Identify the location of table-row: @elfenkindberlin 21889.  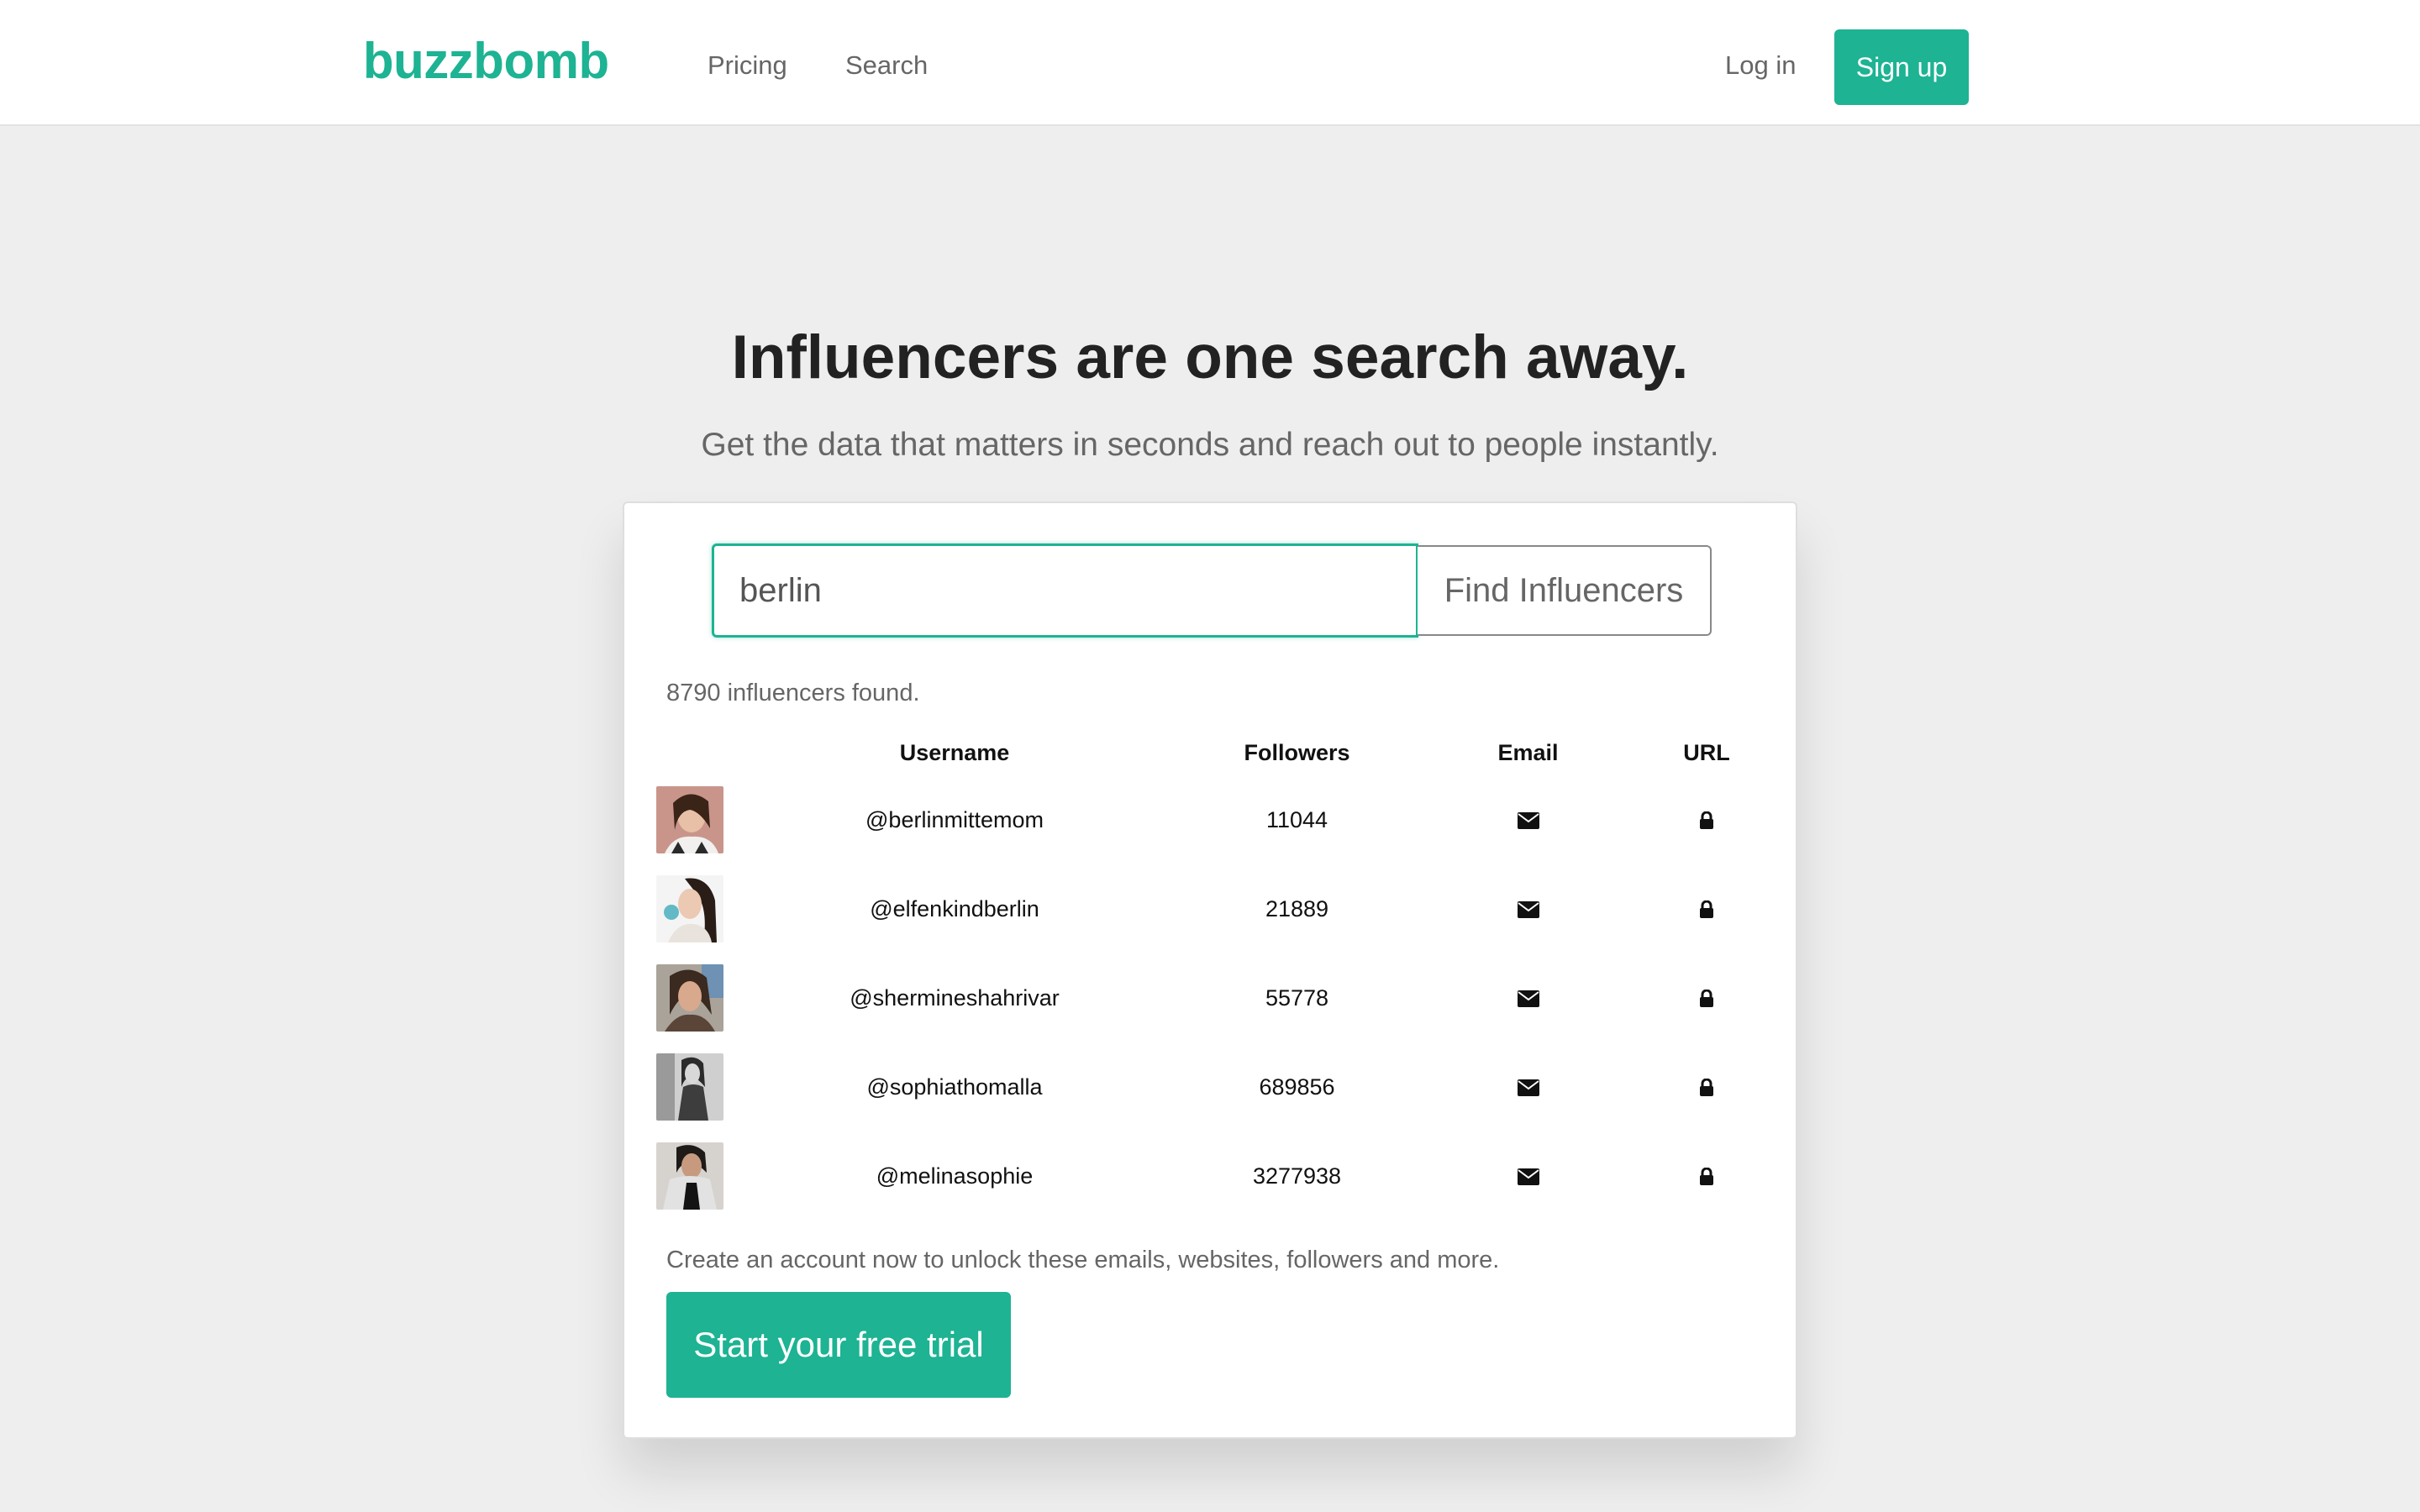
(1210, 908).